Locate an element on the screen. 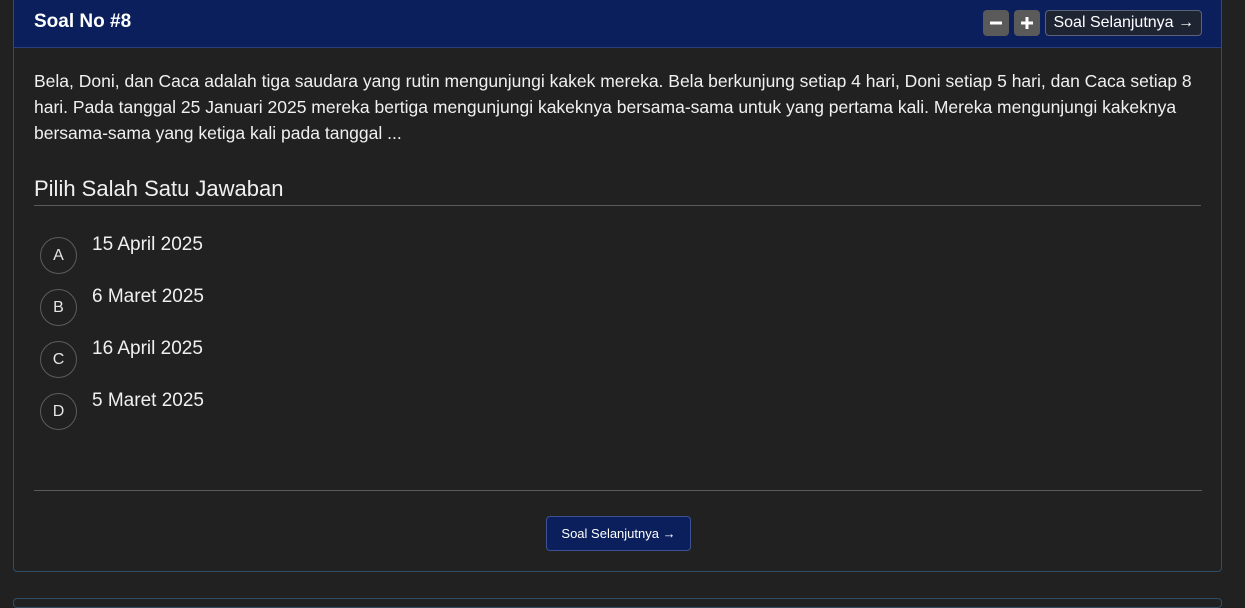 This screenshot has width=1245, height=608. answer-option-c: C 16 April 2025 is located at coordinates (620, 365).